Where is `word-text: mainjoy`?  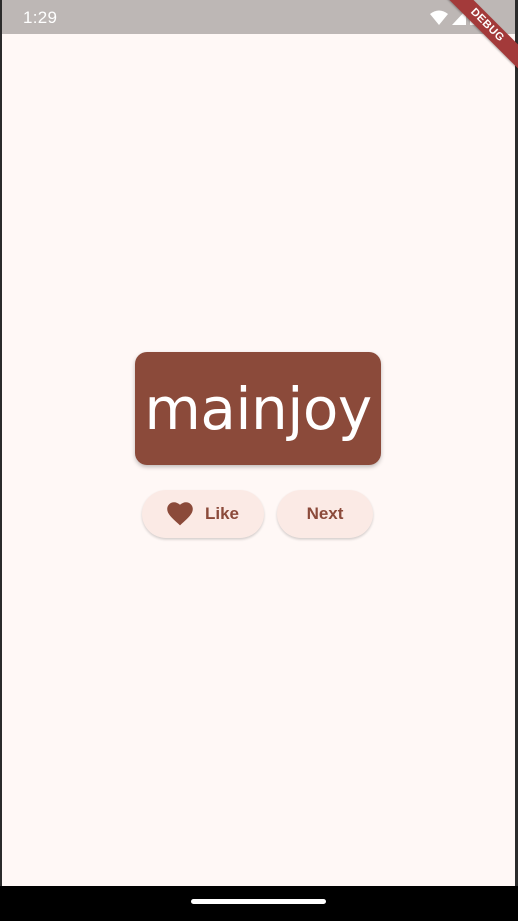
word-text: mainjoy is located at coordinates (258, 408).